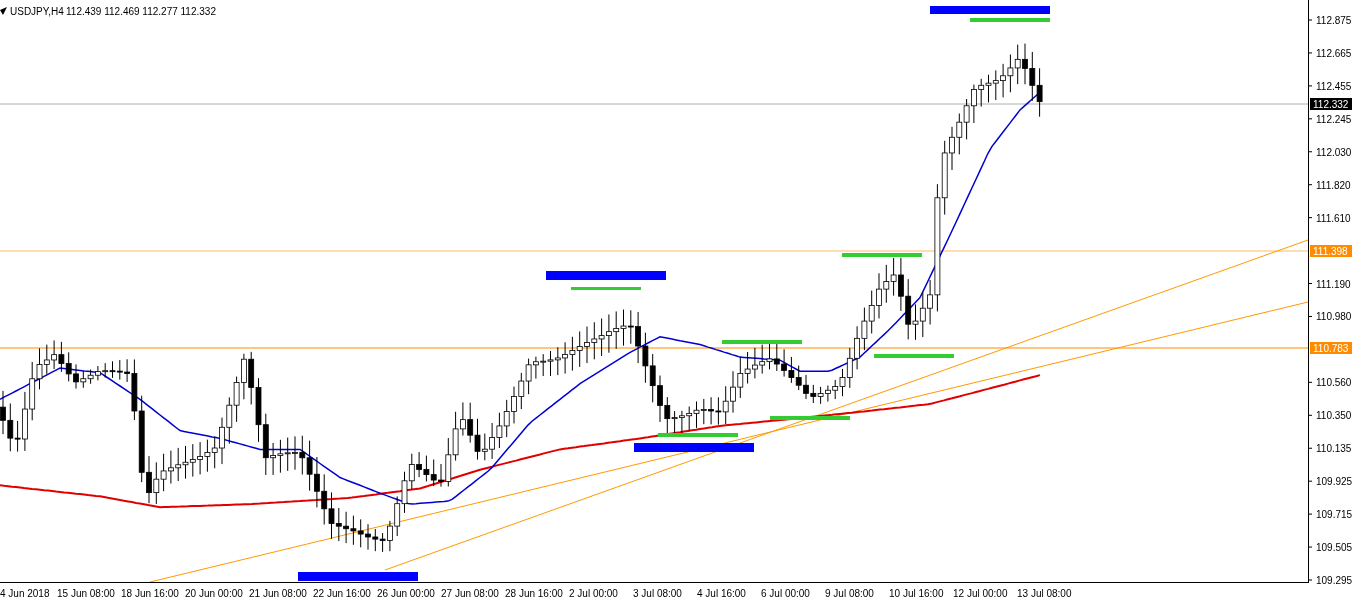  I want to click on level-marker, so click(606, 288).